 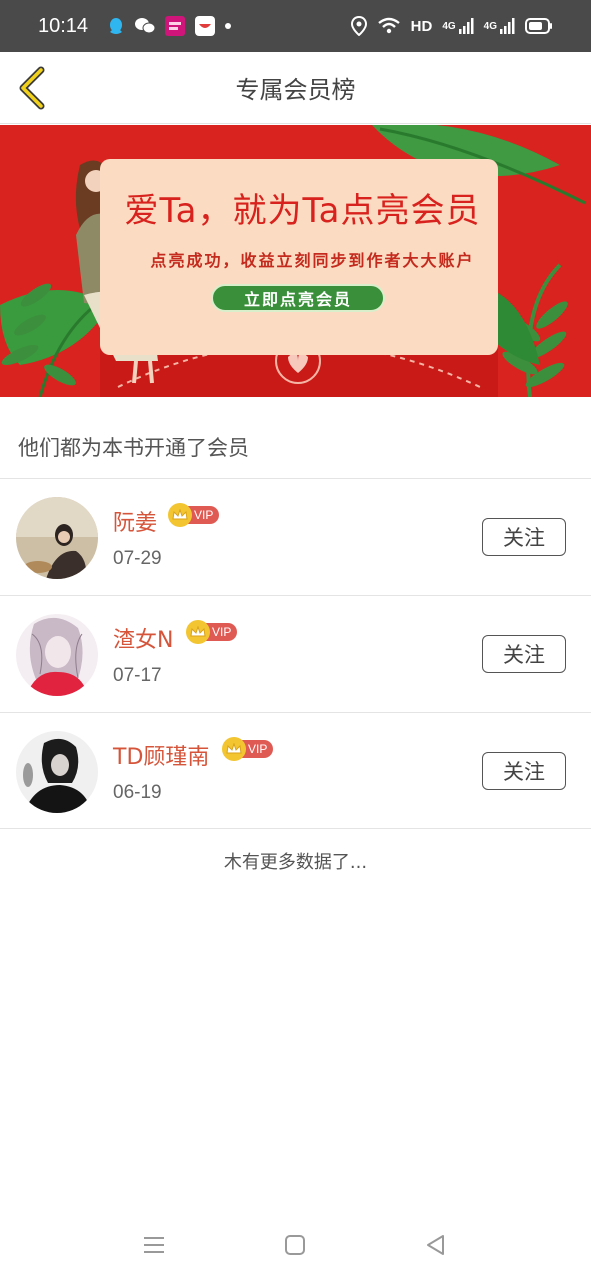 What do you see at coordinates (358, 26) in the screenshot?
I see `location-icon` at bounding box center [358, 26].